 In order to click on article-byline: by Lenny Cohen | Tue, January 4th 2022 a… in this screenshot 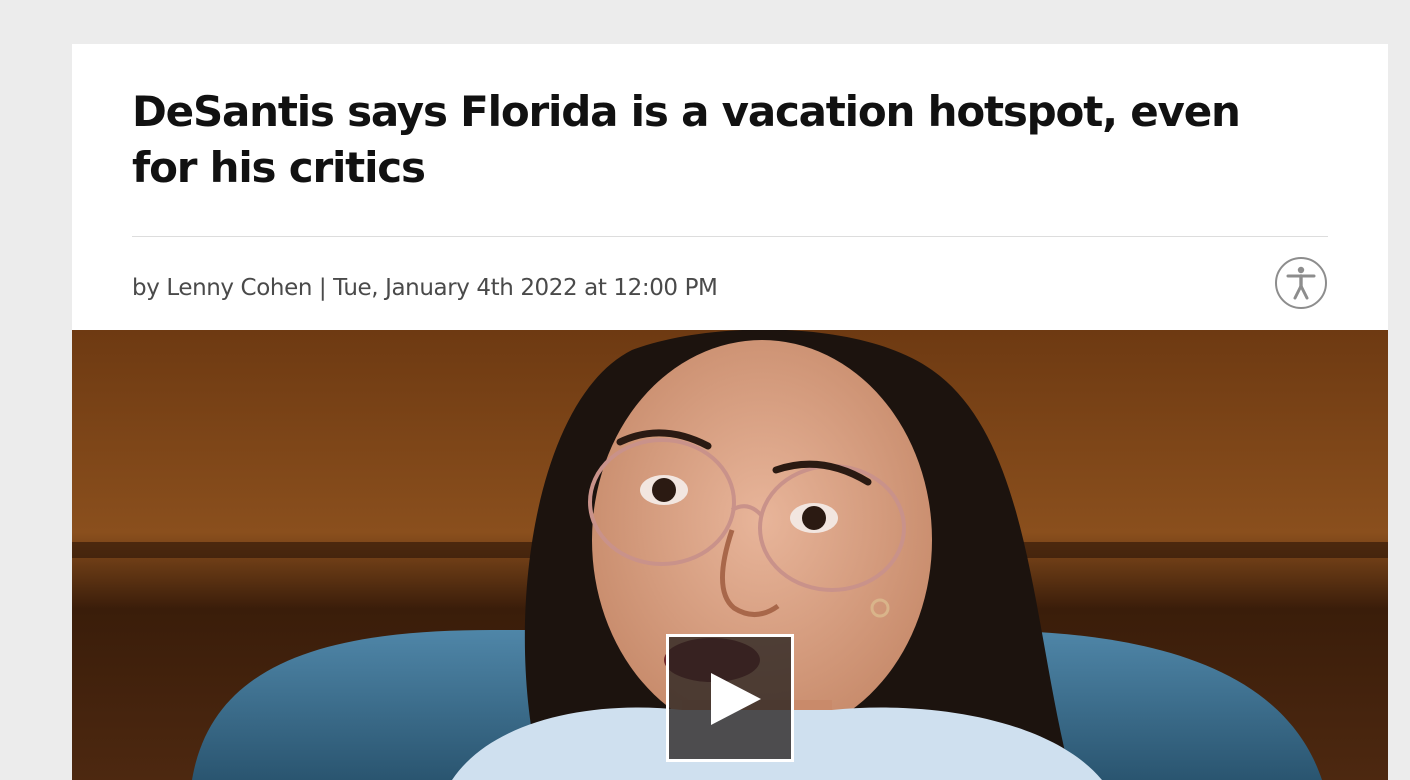, I will do `click(425, 288)`.